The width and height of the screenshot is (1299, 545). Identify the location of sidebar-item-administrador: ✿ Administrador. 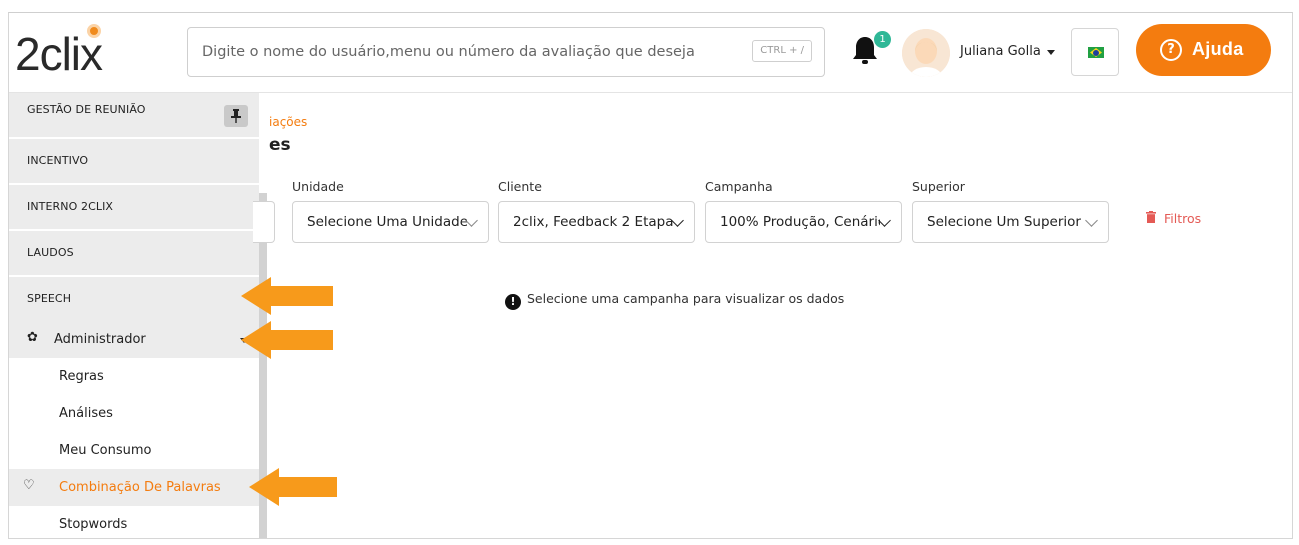
(134, 339).